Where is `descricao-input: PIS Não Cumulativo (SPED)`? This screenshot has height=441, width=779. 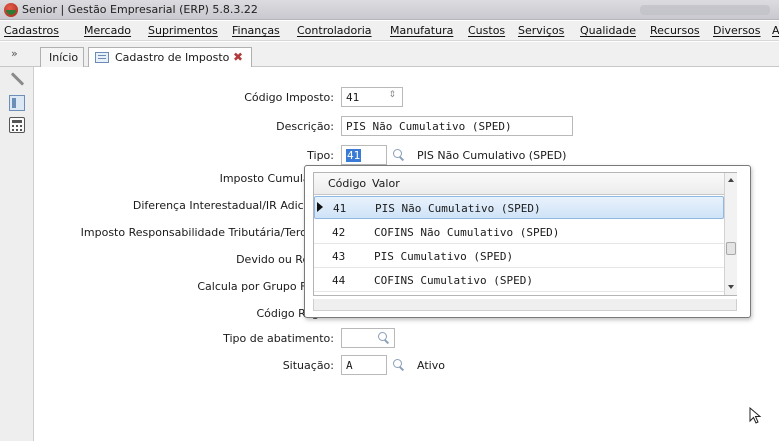 descricao-input: PIS Não Cumulativo (SPED) is located at coordinates (457, 126).